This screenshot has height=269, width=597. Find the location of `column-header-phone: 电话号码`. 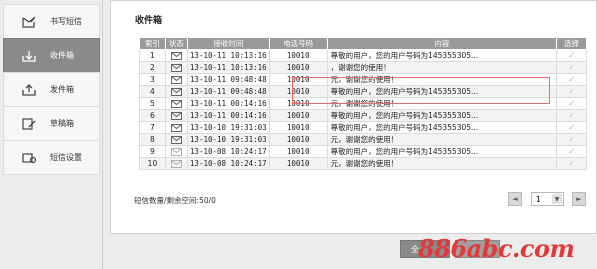

column-header-phone: 电话号码 is located at coordinates (298, 43).